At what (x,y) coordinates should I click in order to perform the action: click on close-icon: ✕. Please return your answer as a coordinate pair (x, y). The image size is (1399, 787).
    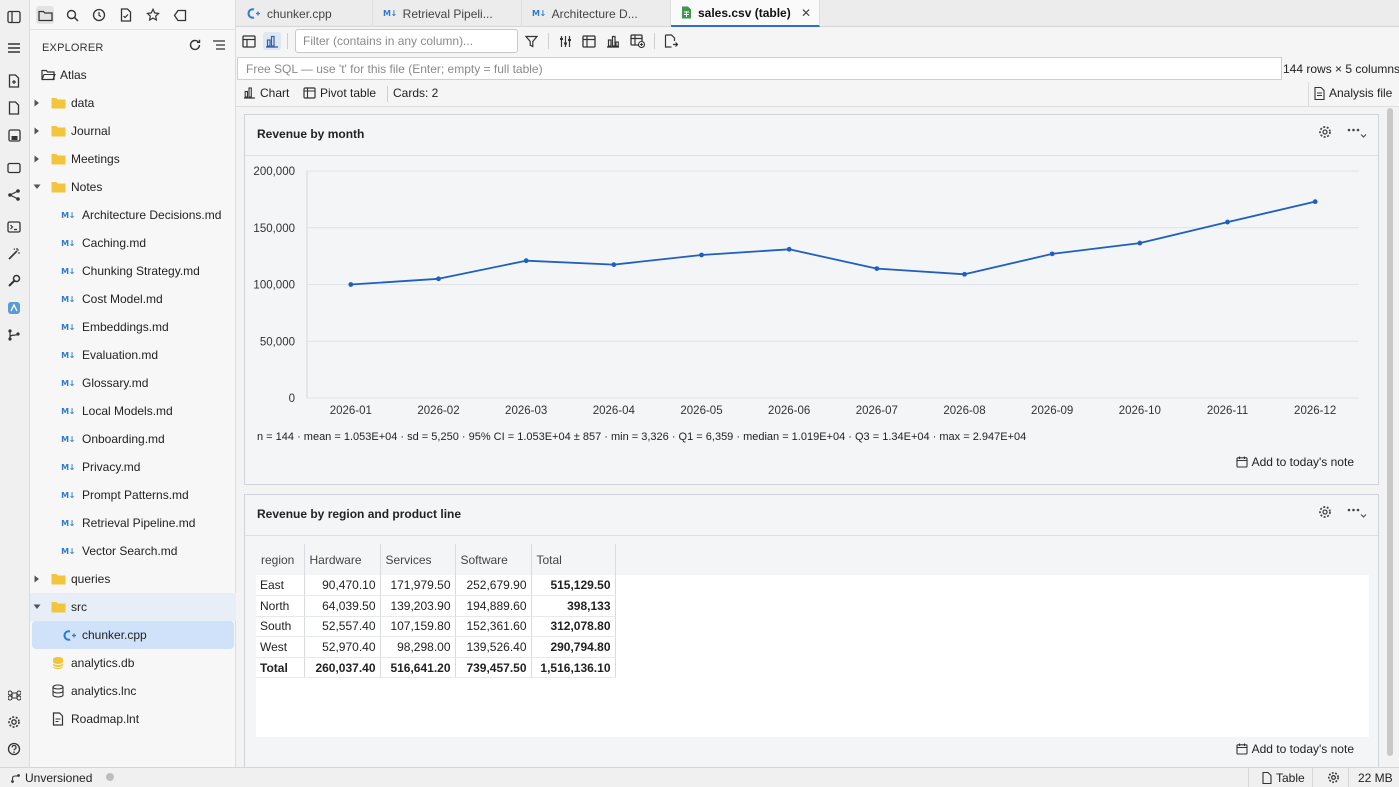
    Looking at the image, I should click on (806, 13).